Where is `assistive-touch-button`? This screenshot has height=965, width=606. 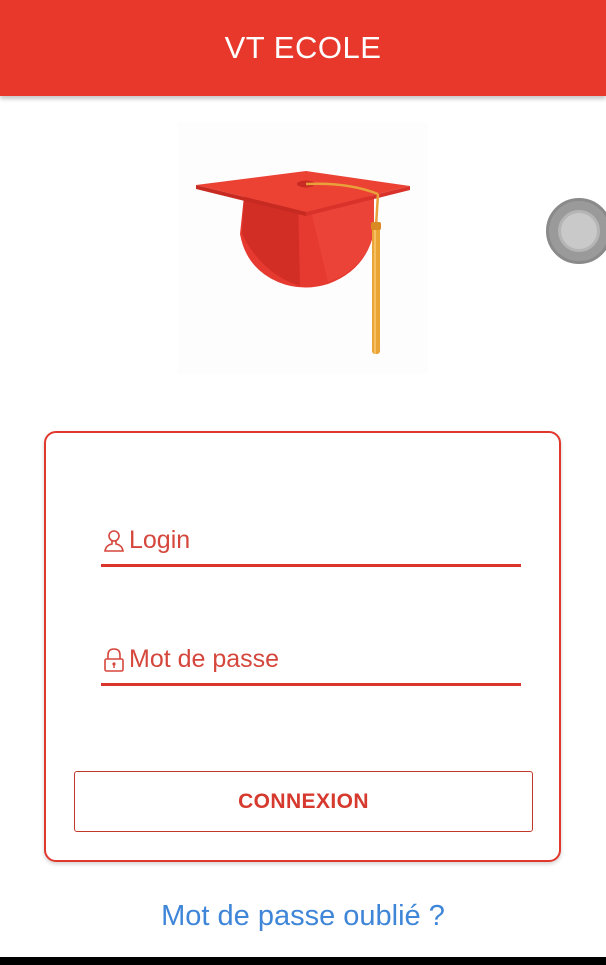
assistive-touch-button is located at coordinates (576, 231).